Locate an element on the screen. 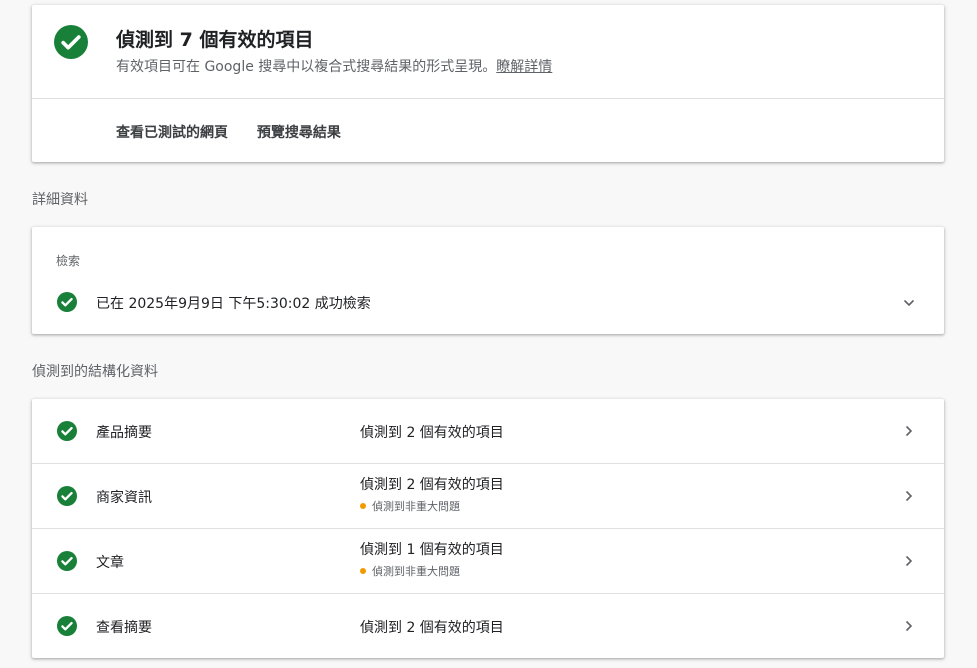 The width and height of the screenshot is (977, 668). chevron-down-icon is located at coordinates (909, 303).